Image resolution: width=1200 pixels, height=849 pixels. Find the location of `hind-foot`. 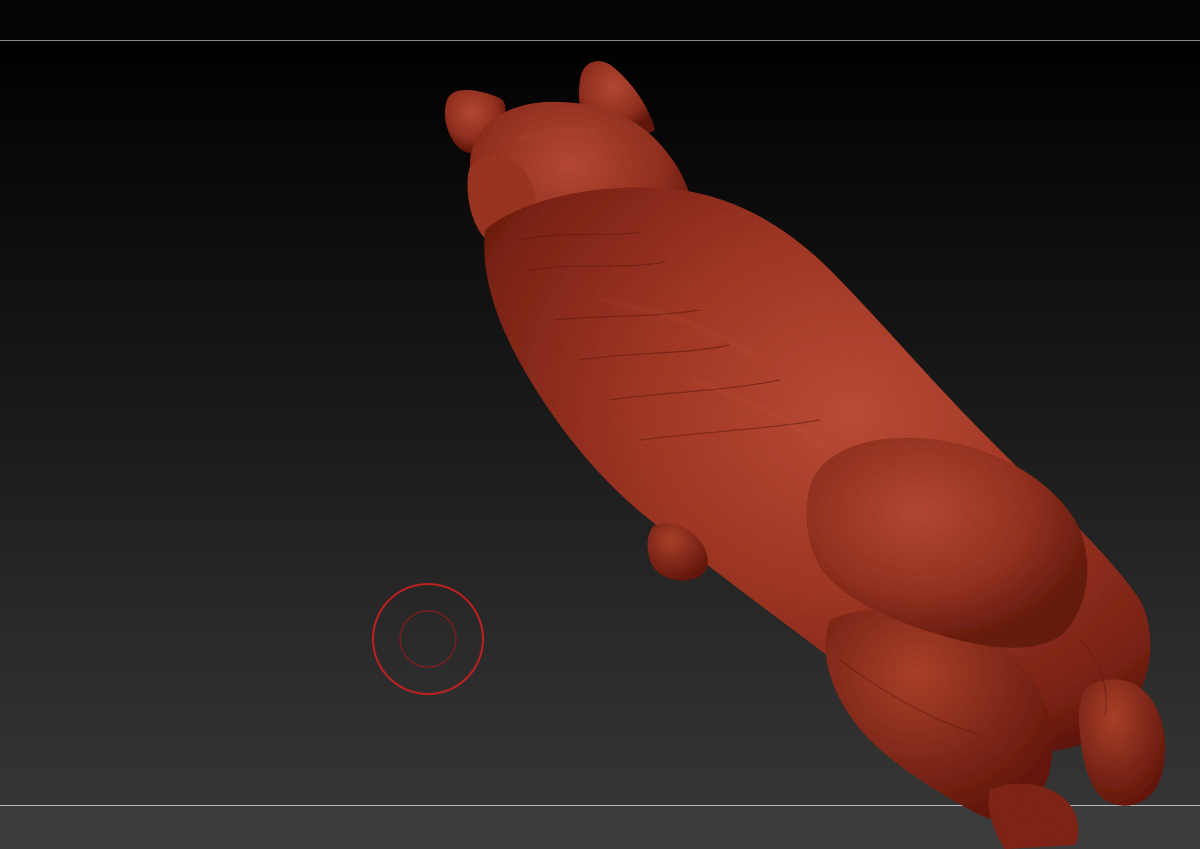

hind-foot is located at coordinates (1122, 742).